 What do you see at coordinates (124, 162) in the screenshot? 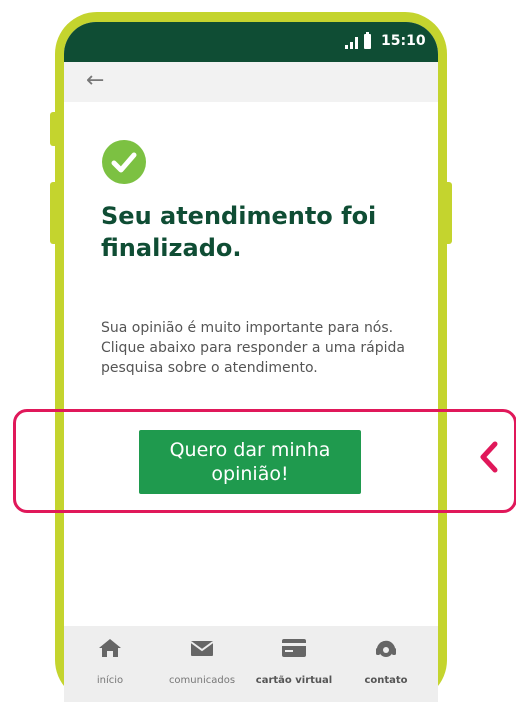
I see `check-circle-icon` at bounding box center [124, 162].